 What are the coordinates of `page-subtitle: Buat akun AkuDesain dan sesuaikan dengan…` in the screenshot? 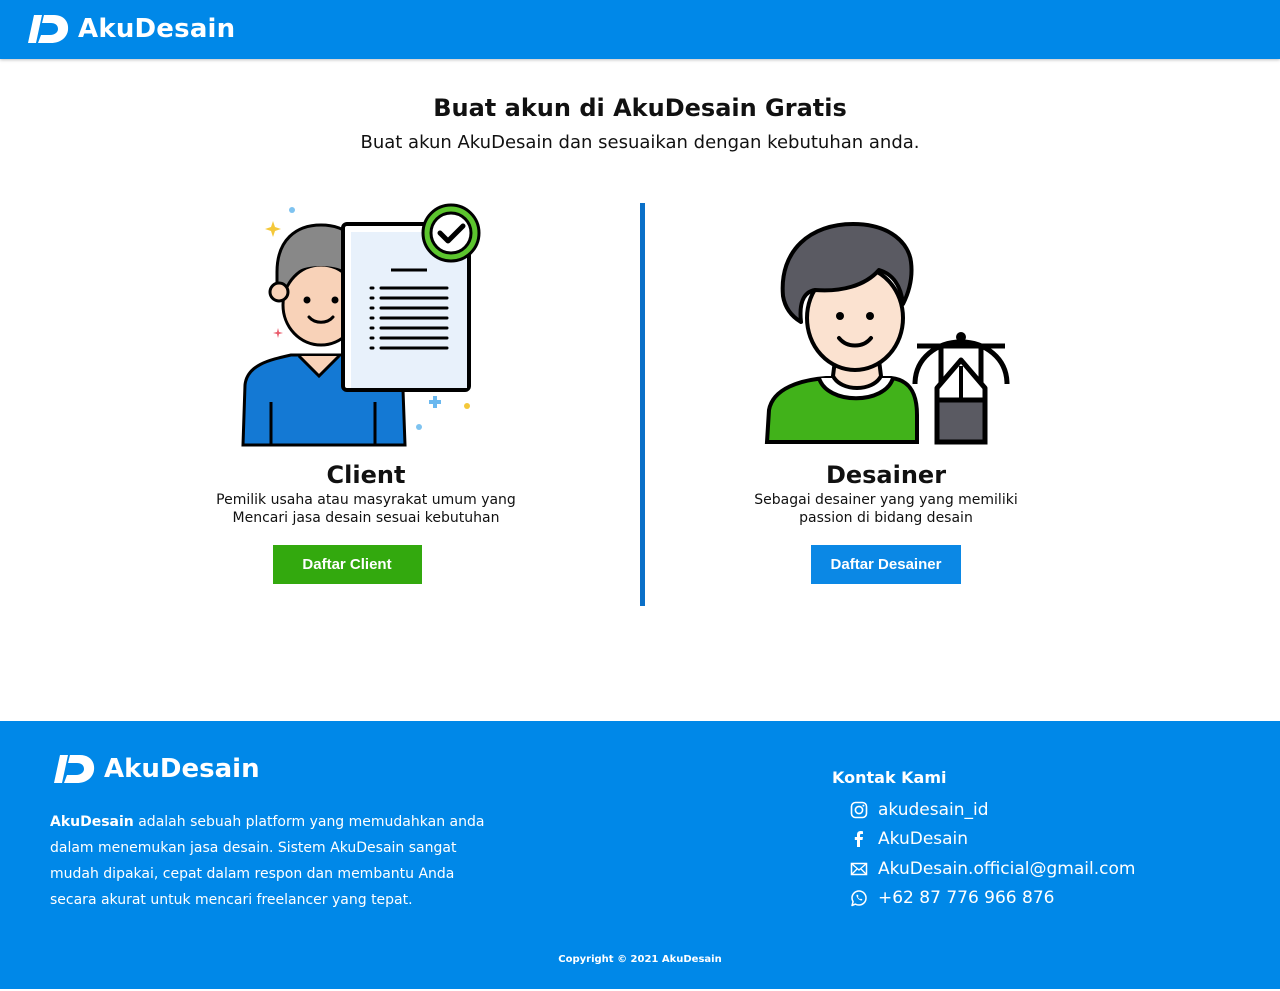 It's located at (640, 142).